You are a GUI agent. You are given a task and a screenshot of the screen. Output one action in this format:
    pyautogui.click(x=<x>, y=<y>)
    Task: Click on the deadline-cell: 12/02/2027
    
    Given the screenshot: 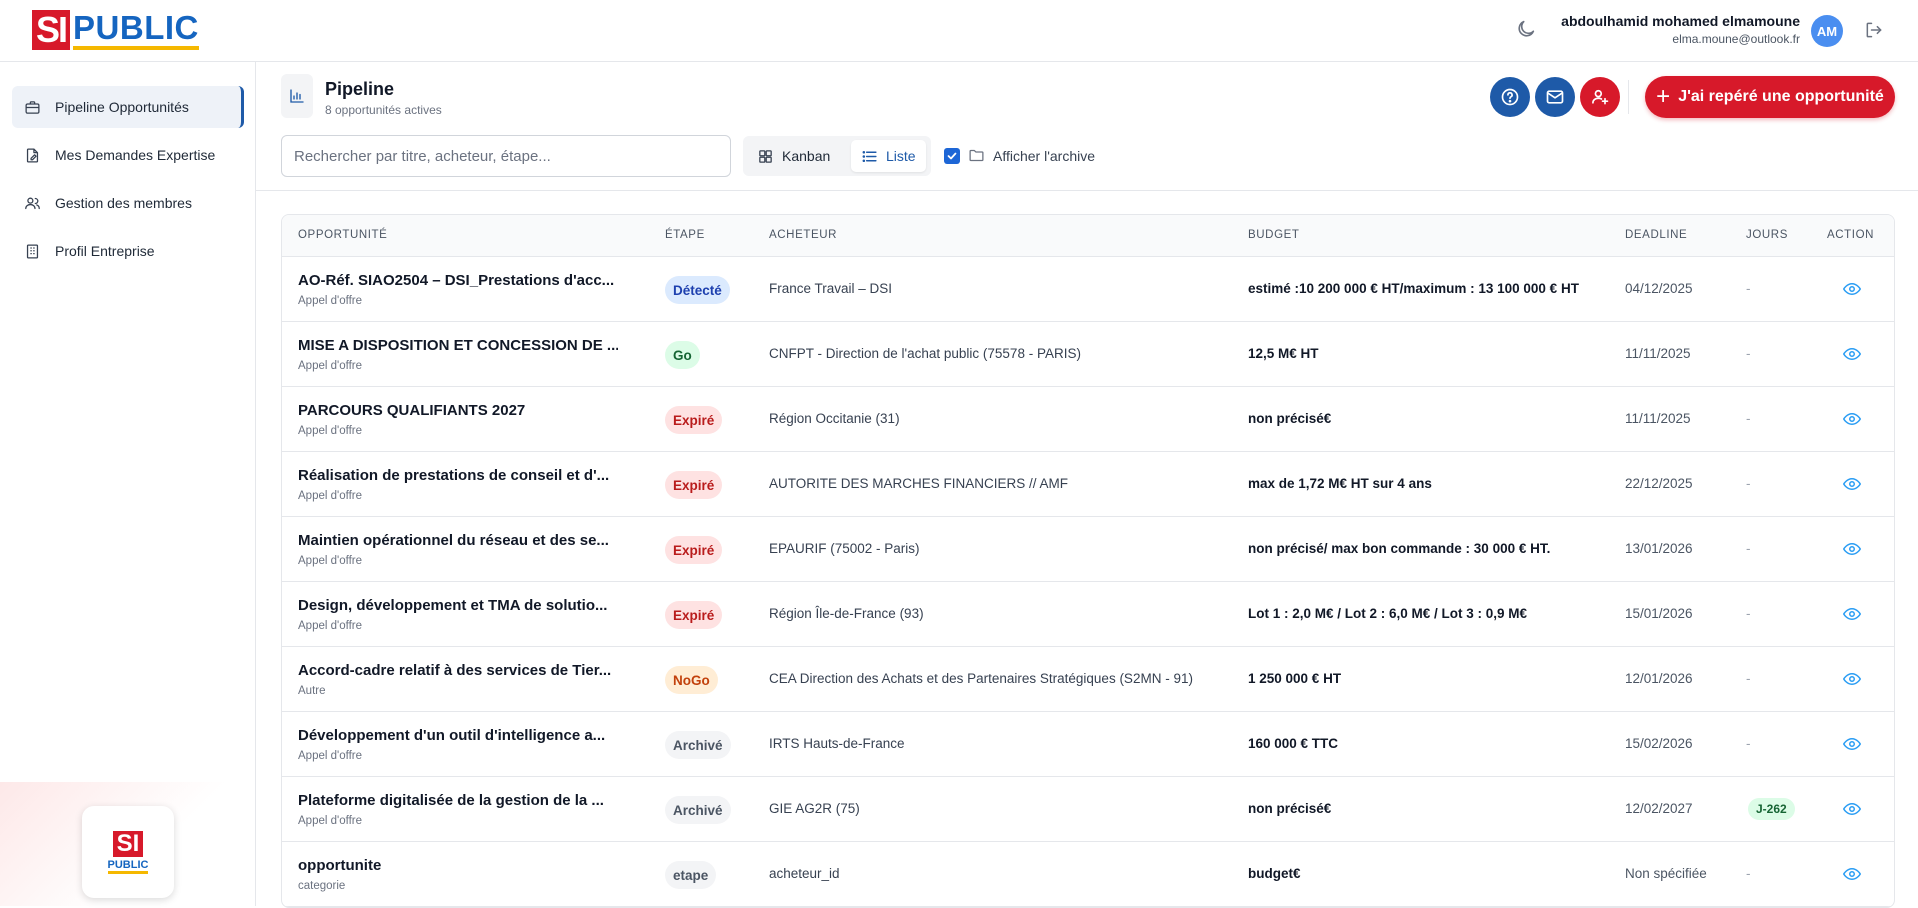 What is the action you would take?
    pyautogui.click(x=1659, y=808)
    